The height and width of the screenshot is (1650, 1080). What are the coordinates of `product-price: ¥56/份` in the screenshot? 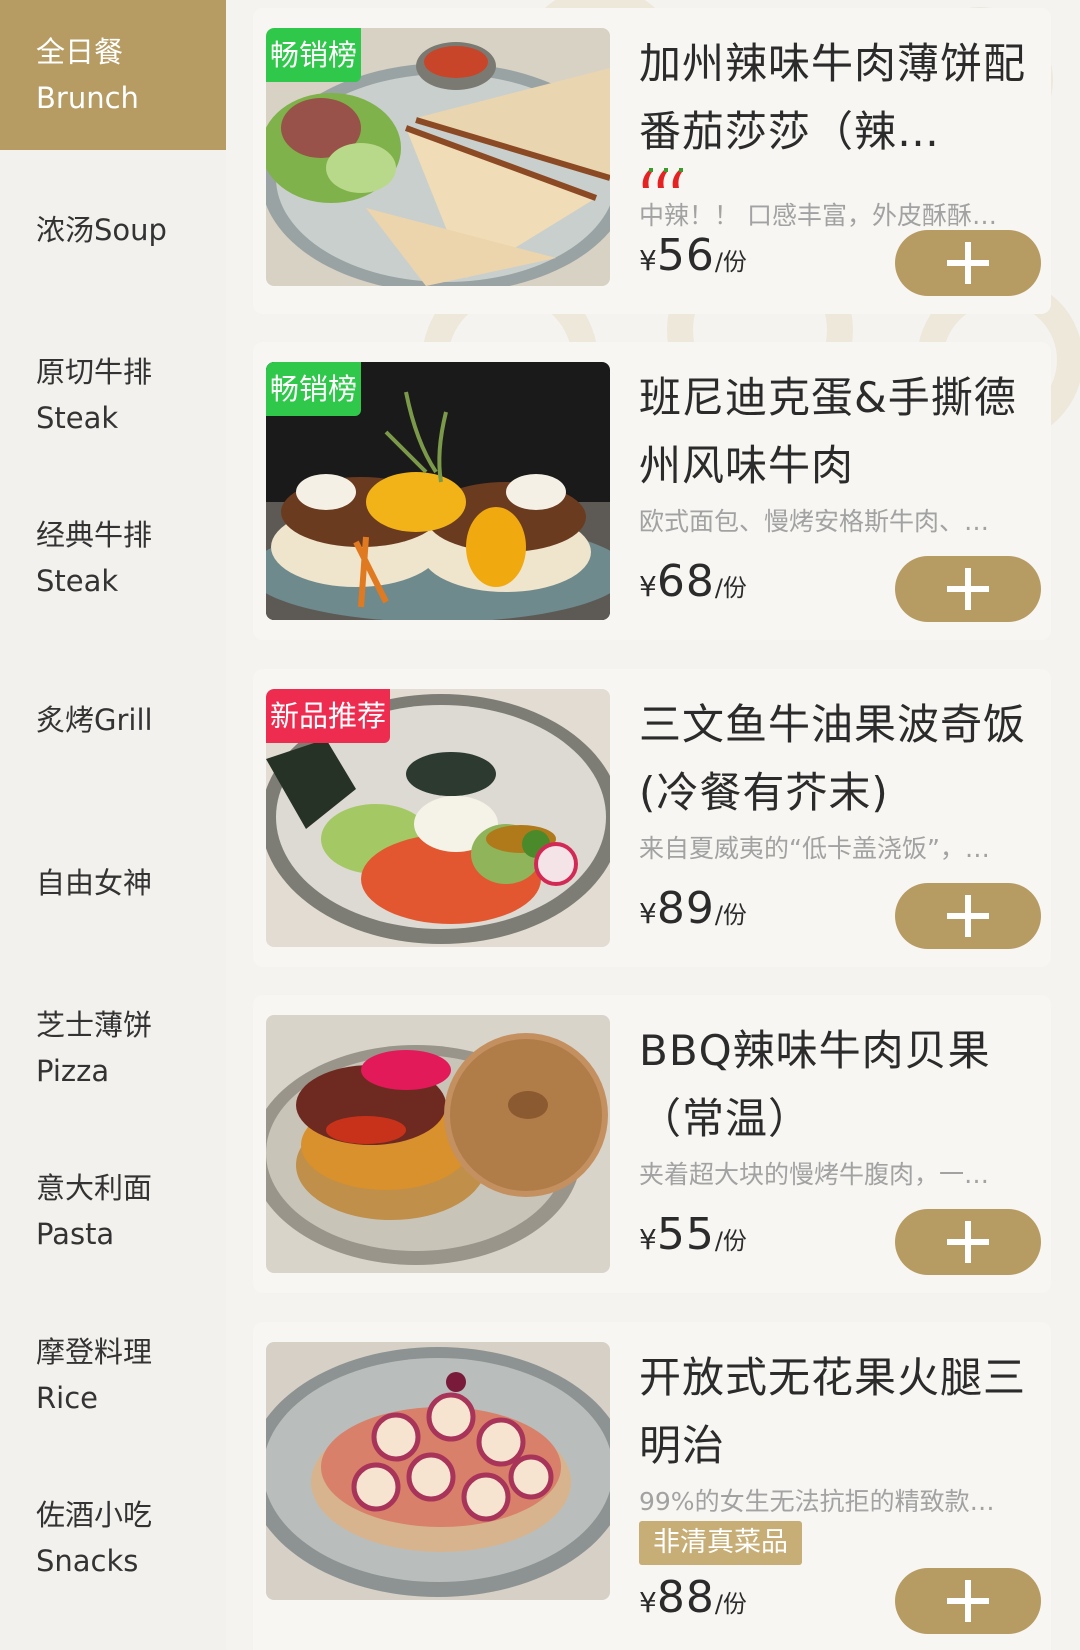 It's located at (693, 255).